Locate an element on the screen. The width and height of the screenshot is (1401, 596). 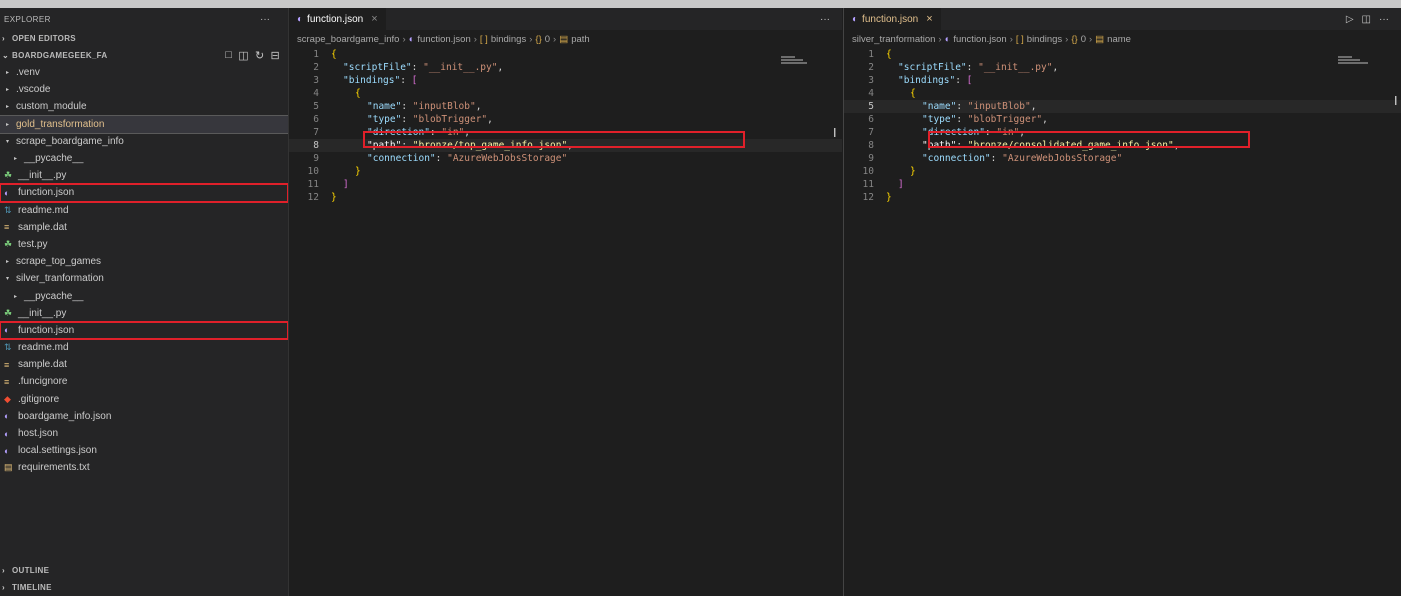
project-section: ⌄ BOARDGAMEGEEK_FA □ ◫ ↻ ⊟ is located at coordinates (144, 55).